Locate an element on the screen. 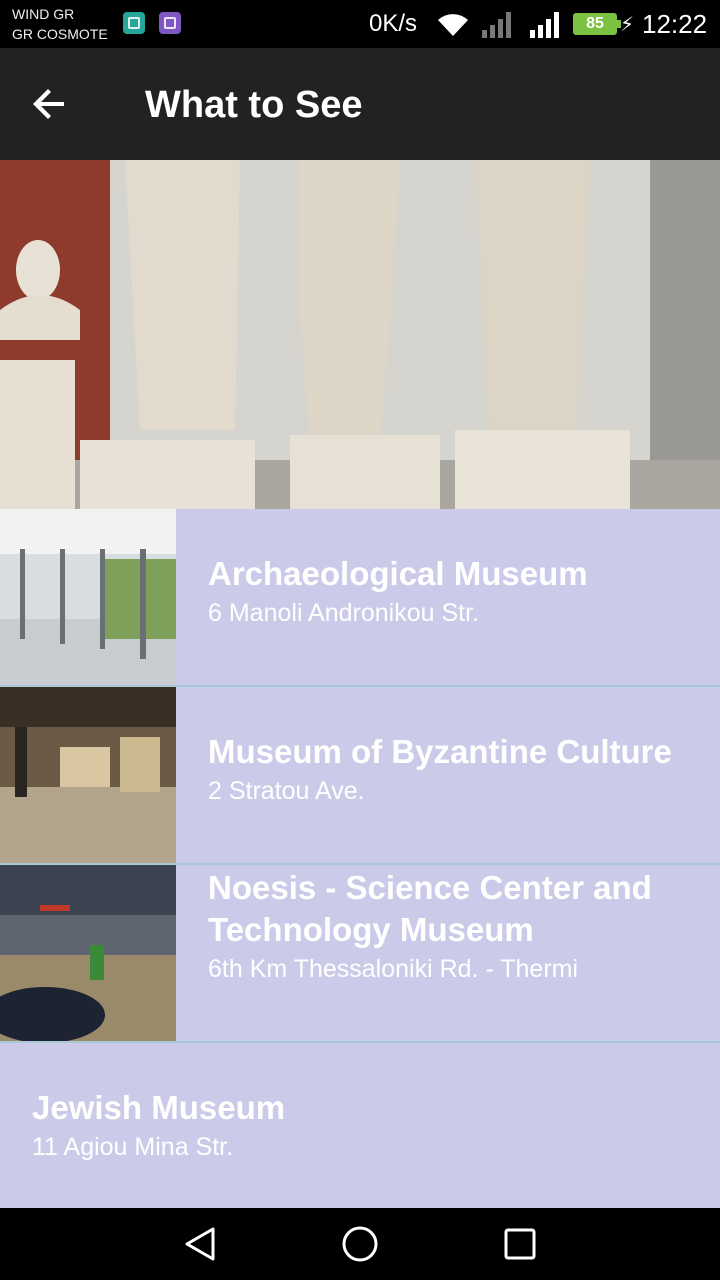 The width and height of the screenshot is (720, 1280). app-bar: What to See is located at coordinates (360, 104).